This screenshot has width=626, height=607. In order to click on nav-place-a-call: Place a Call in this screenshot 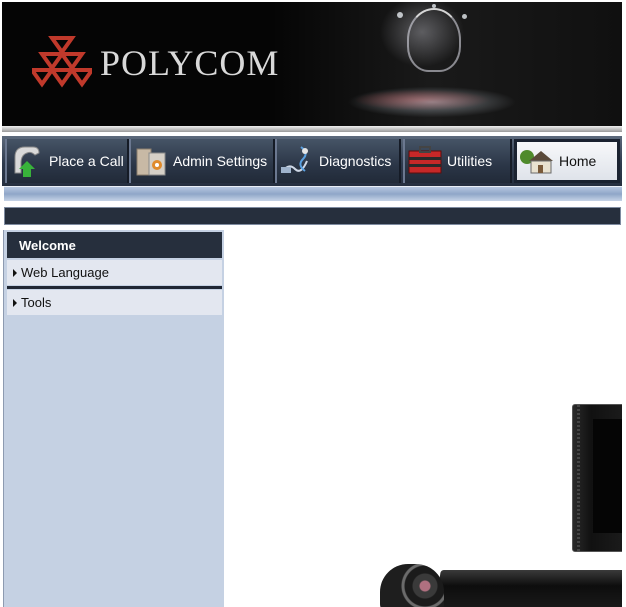, I will do `click(67, 161)`.